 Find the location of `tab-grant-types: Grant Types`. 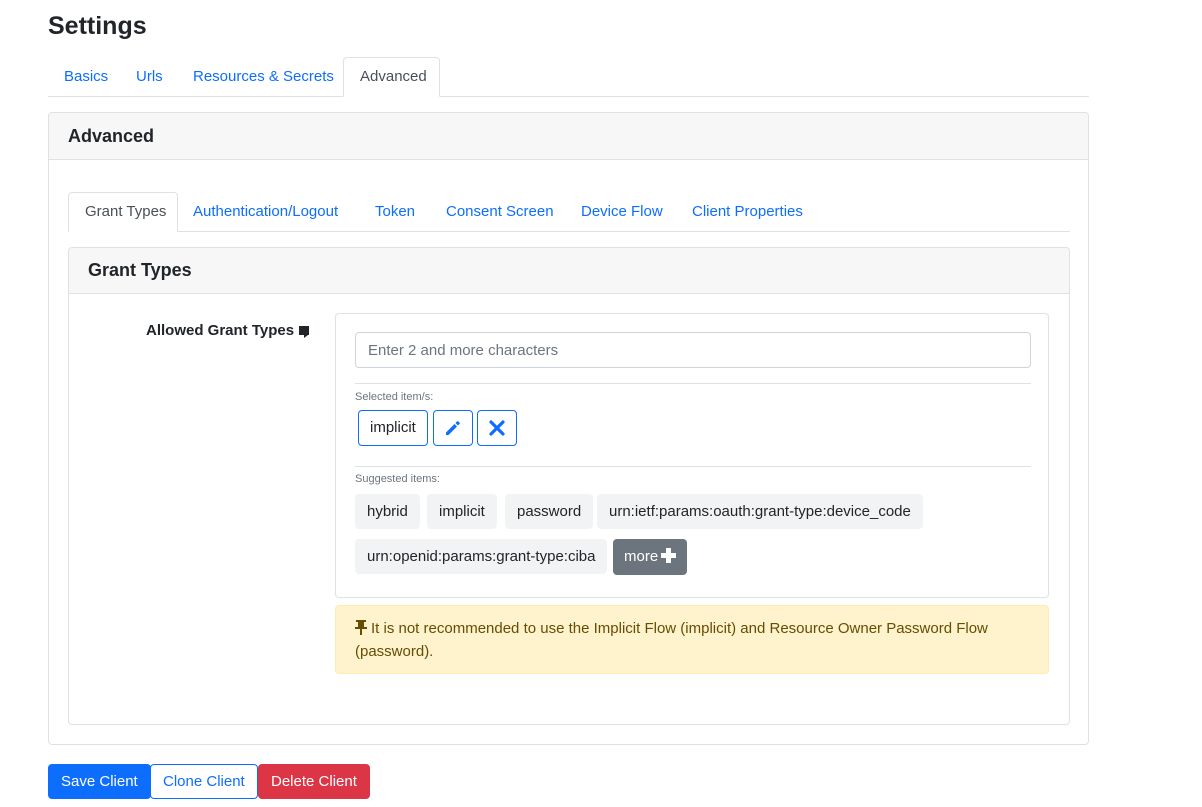

tab-grant-types: Grant Types is located at coordinates (123, 212).